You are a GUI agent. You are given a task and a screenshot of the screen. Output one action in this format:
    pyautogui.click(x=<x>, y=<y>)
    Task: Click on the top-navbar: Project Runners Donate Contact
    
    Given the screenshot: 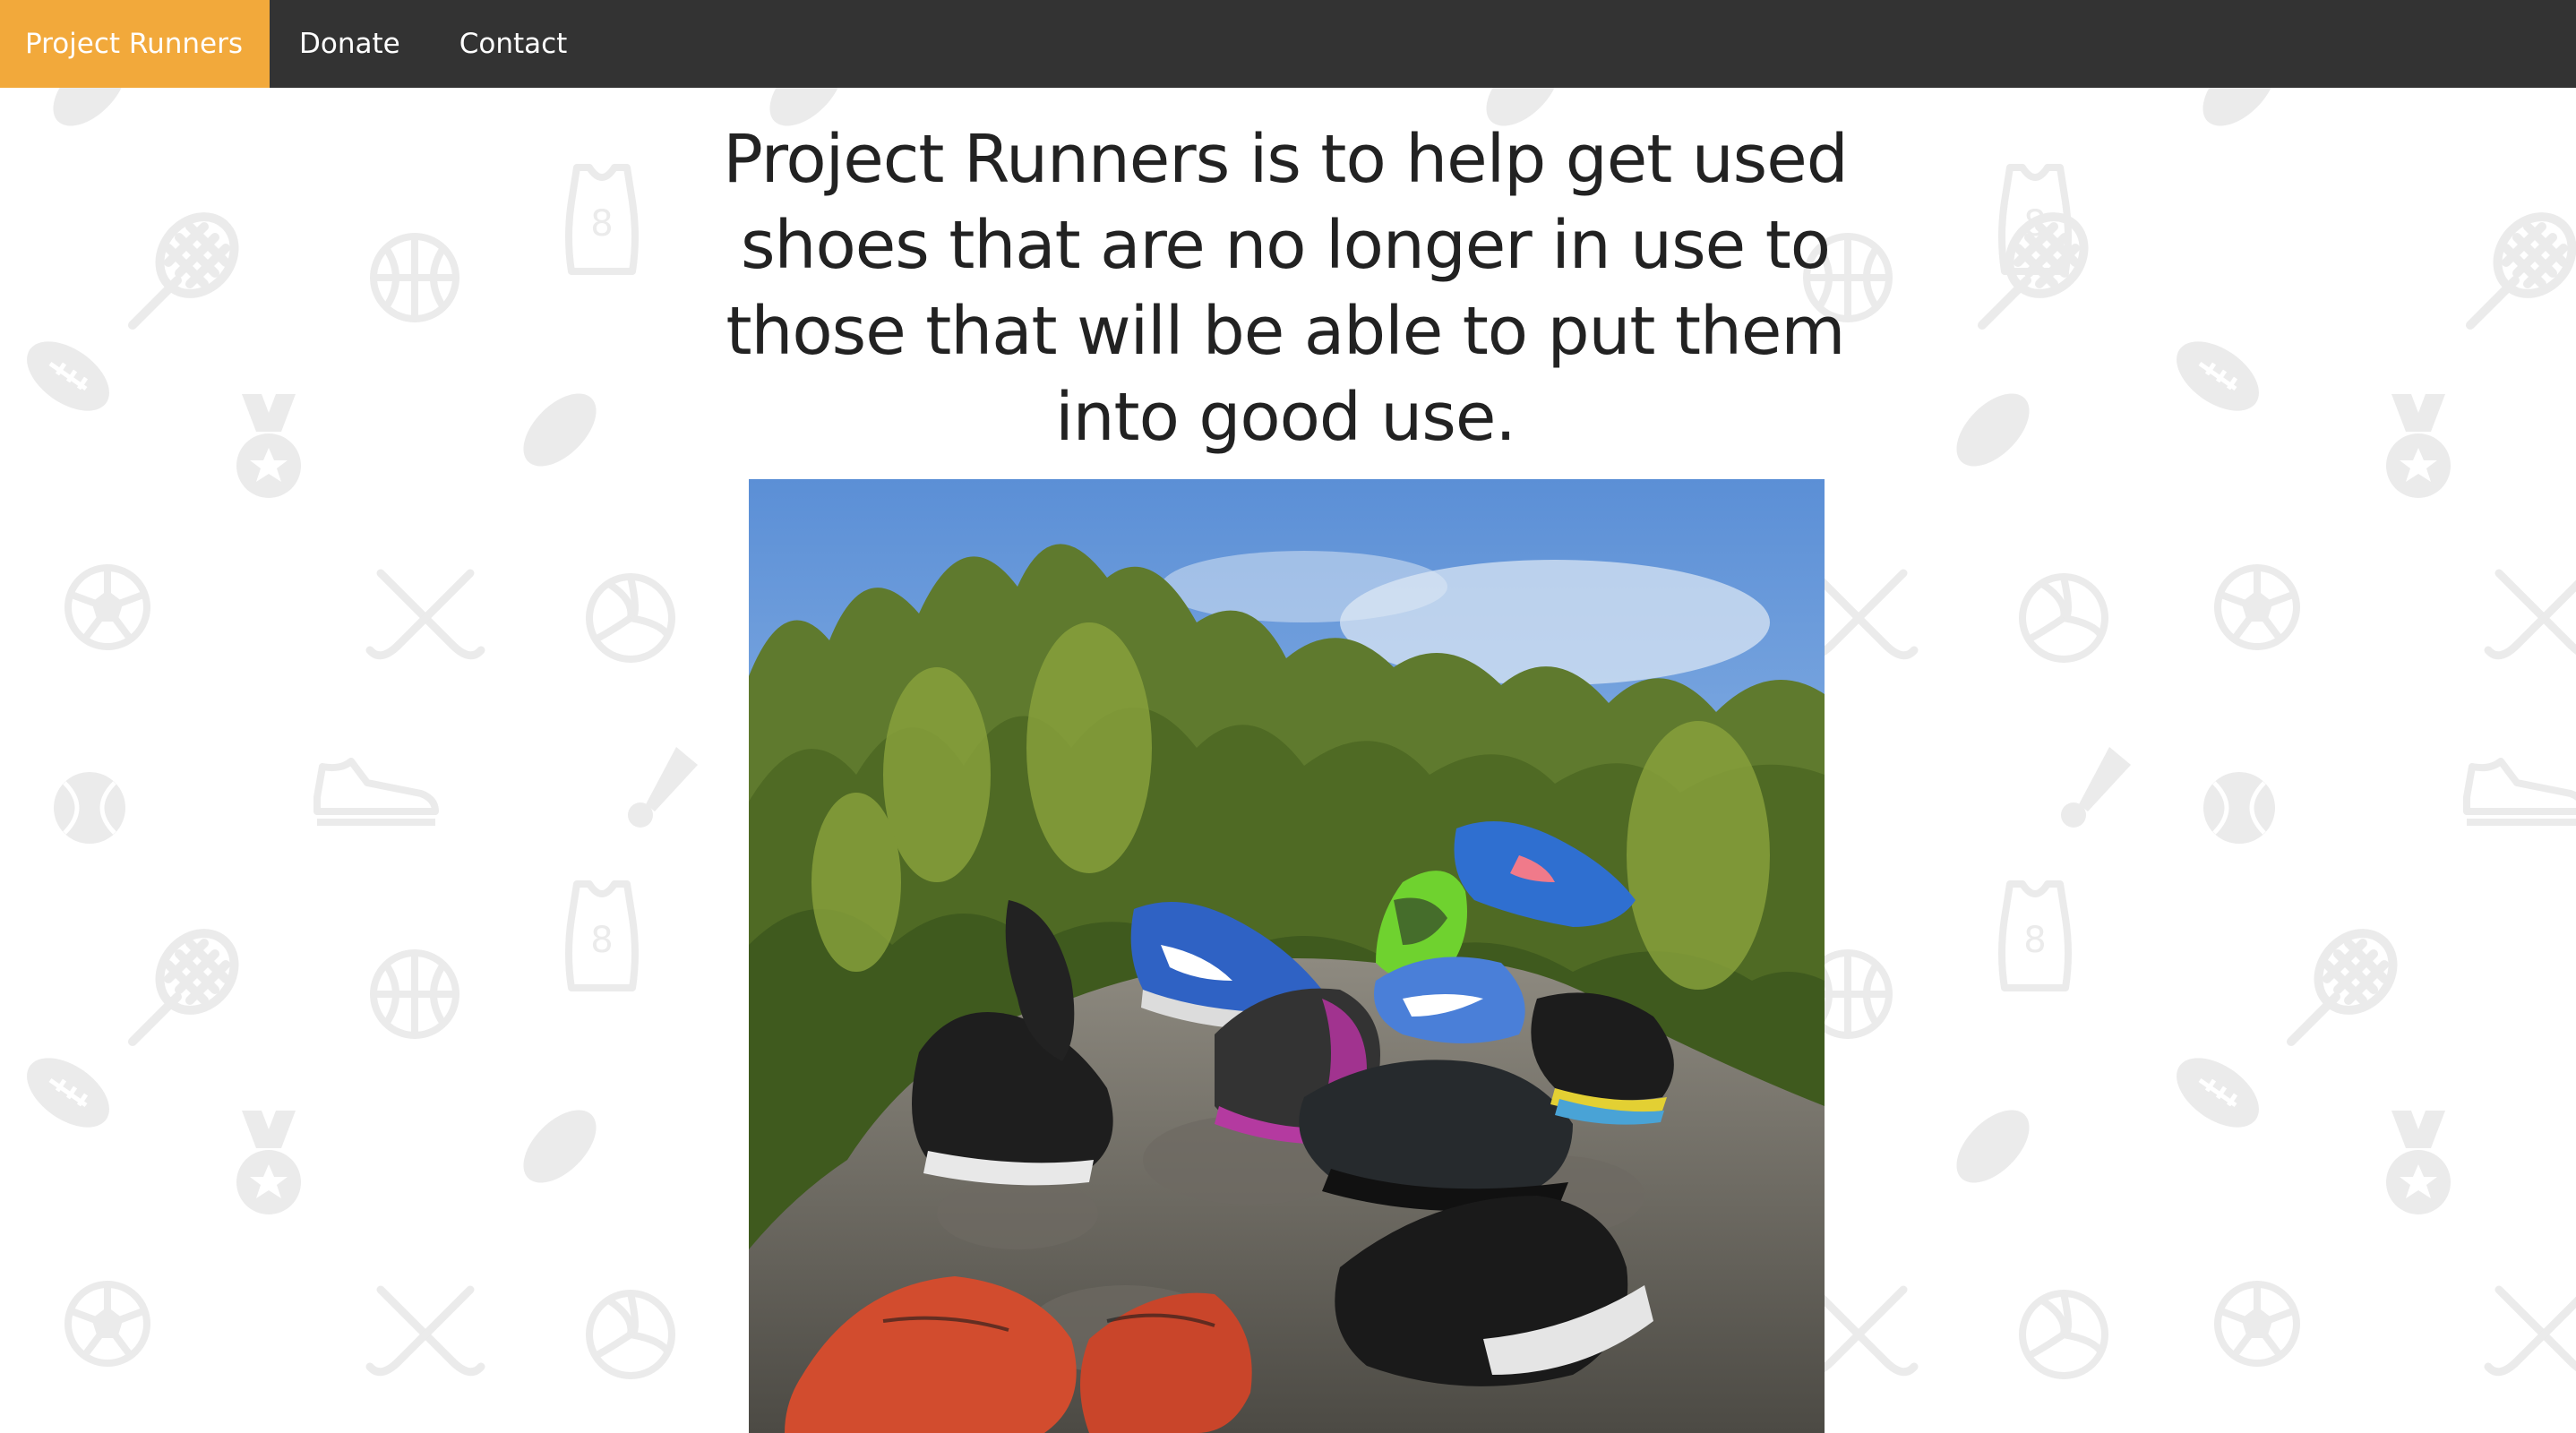 What is the action you would take?
    pyautogui.click(x=1288, y=44)
    